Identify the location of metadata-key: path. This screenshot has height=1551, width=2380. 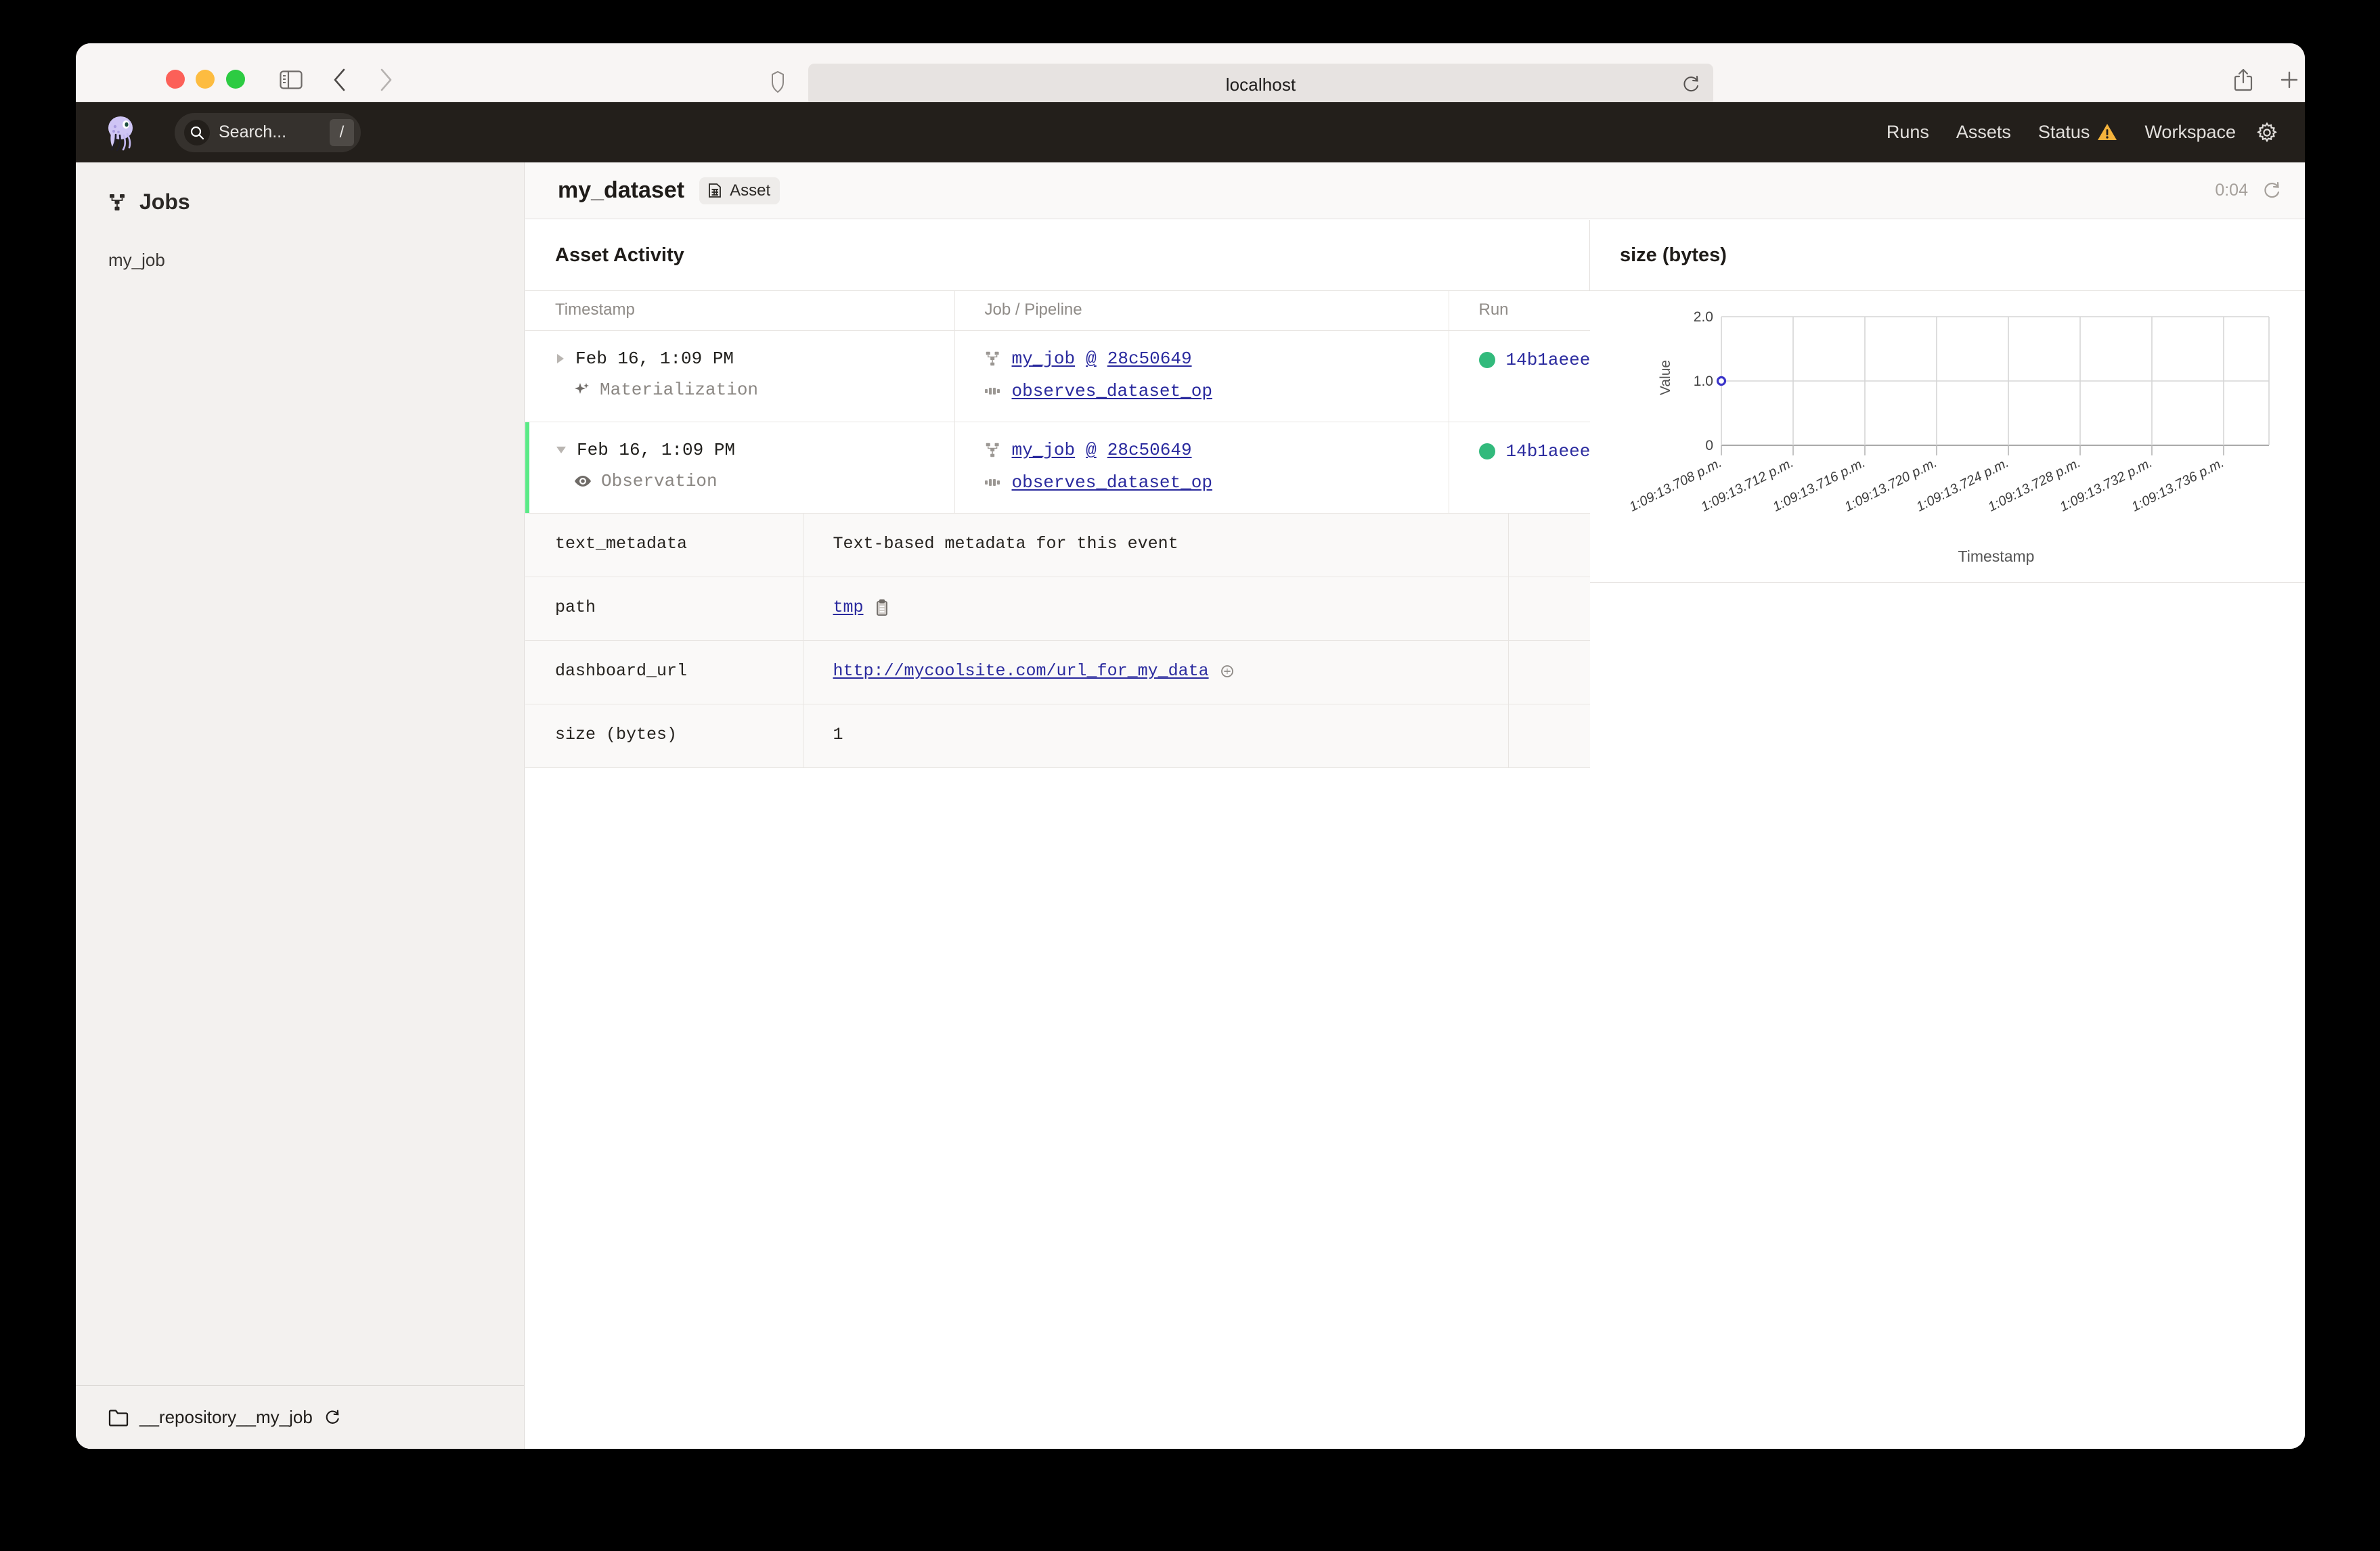
(664, 609).